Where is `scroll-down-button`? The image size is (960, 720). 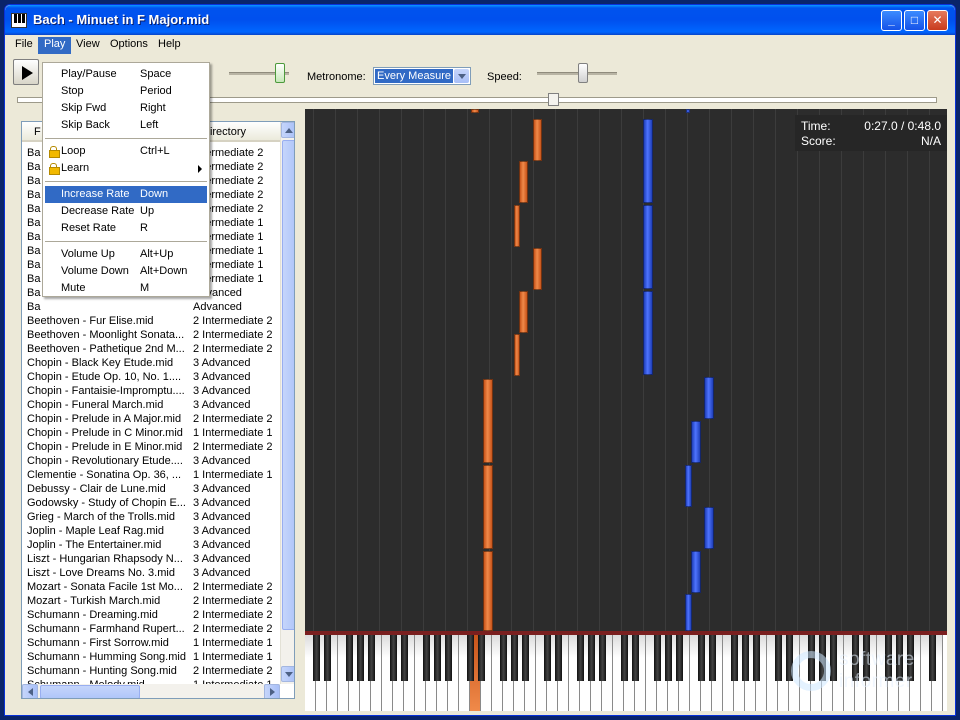 scroll-down-button is located at coordinates (287, 674).